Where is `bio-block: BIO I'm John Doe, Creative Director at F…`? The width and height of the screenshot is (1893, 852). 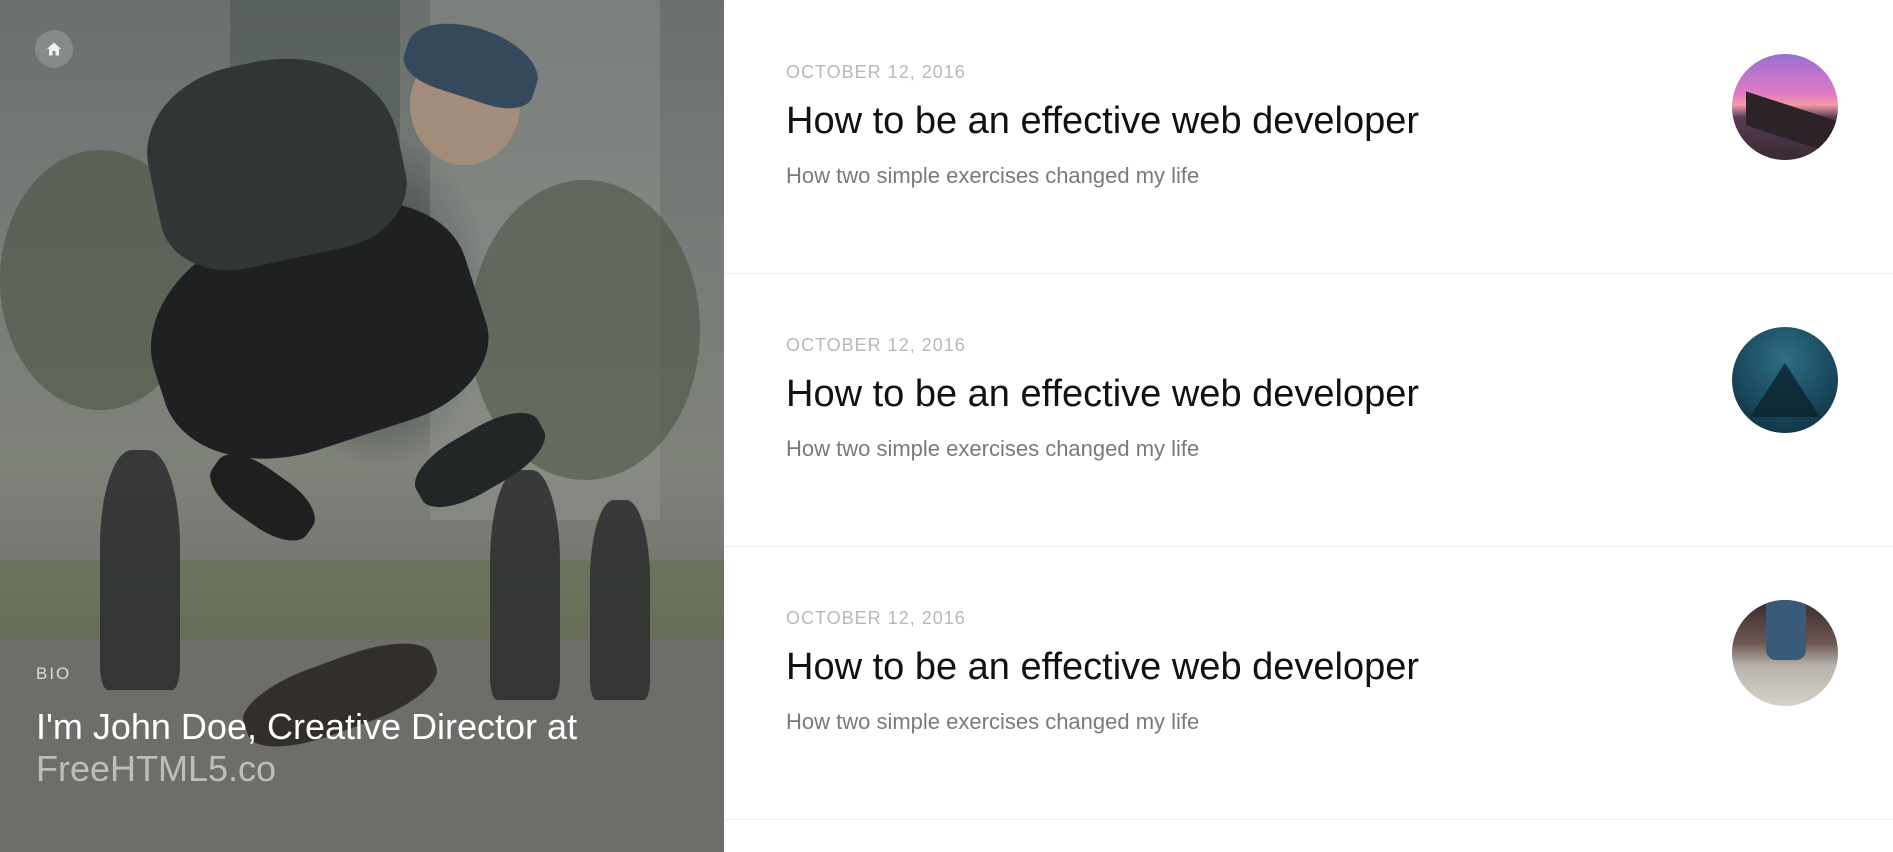
bio-block: BIO I'm John Doe, Creative Director at F… is located at coordinates (366, 727).